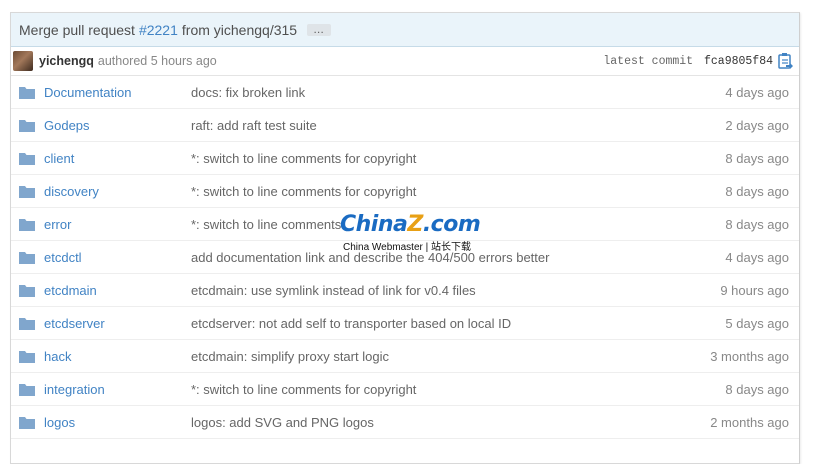  What do you see at coordinates (157, 61) in the screenshot?
I see `authored-time: authored 5 hours ago` at bounding box center [157, 61].